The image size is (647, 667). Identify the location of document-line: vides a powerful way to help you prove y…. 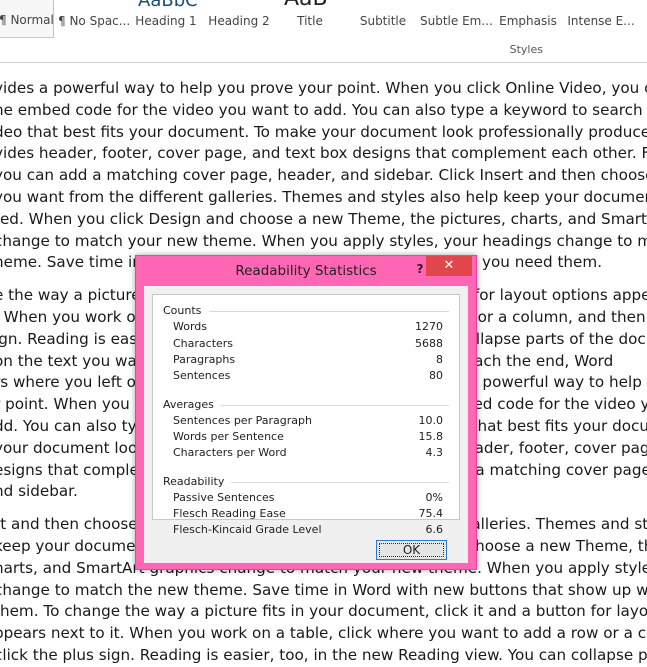
(323, 88).